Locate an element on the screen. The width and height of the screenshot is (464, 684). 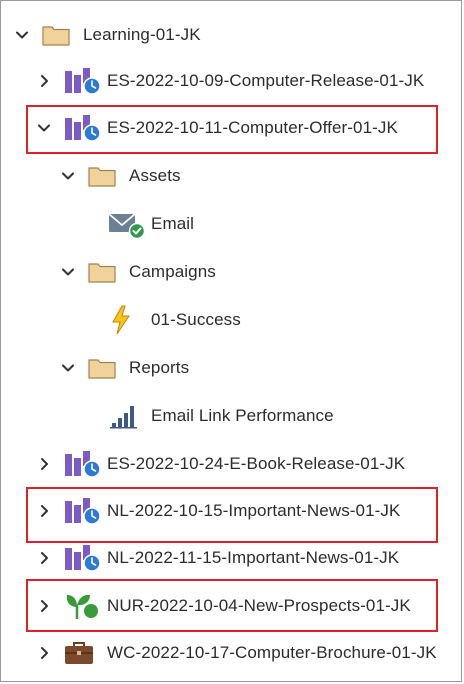
bar-chart-icon is located at coordinates (124, 416).